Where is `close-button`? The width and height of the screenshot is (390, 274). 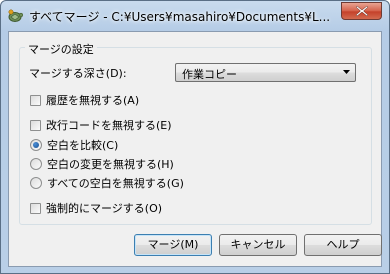
close-button is located at coordinates (361, 11).